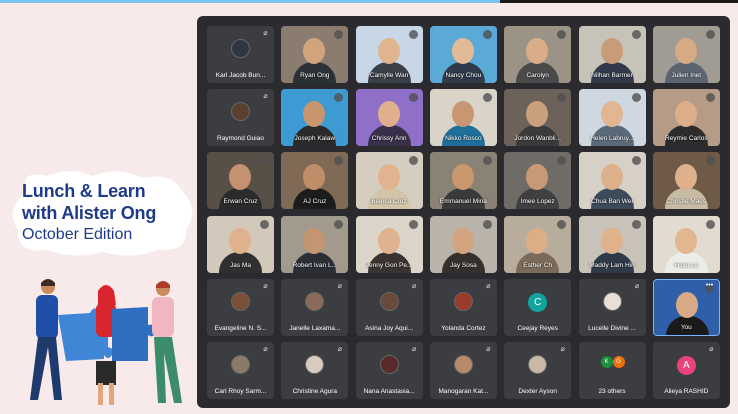 This screenshot has width=738, height=414. What do you see at coordinates (538, 54) in the screenshot?
I see `participant-tile: Carolyn` at bounding box center [538, 54].